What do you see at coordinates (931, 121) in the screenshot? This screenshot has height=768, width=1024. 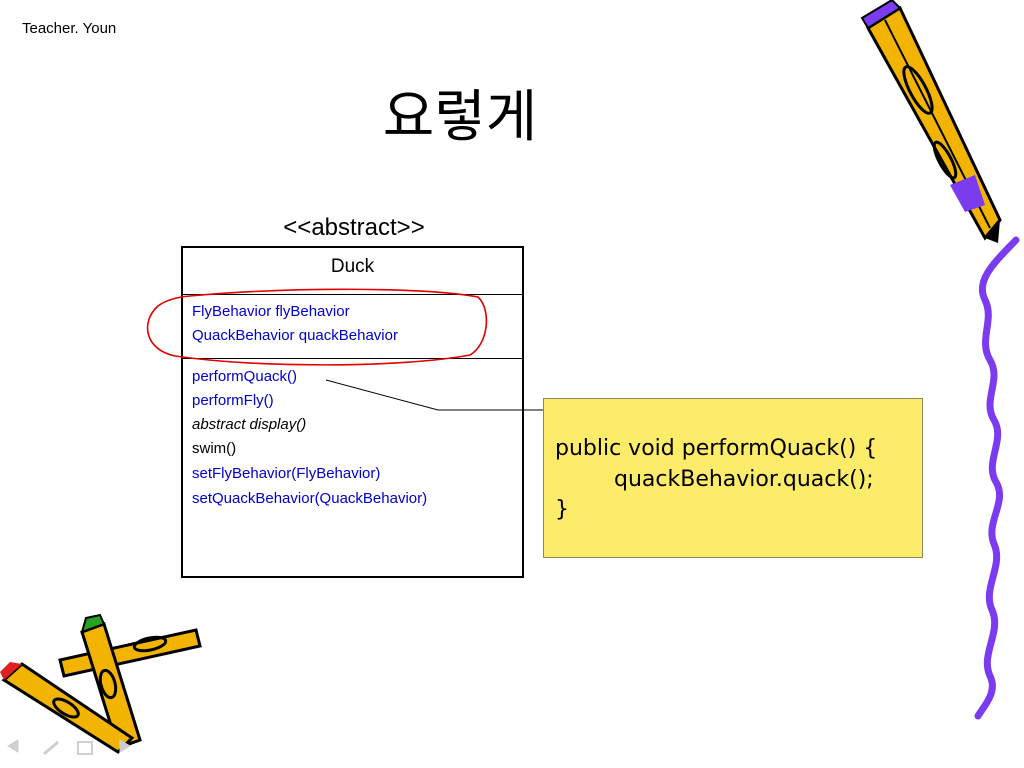 I see `pencil-icon` at bounding box center [931, 121].